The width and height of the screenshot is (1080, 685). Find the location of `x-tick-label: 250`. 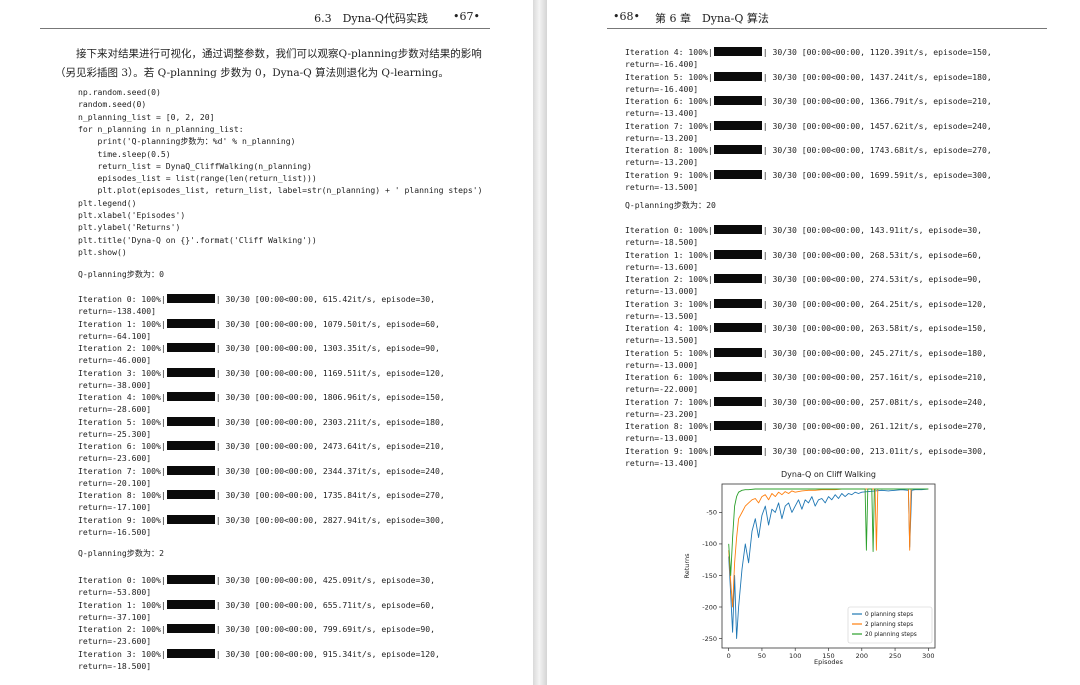

x-tick-label: 250 is located at coordinates (895, 656).